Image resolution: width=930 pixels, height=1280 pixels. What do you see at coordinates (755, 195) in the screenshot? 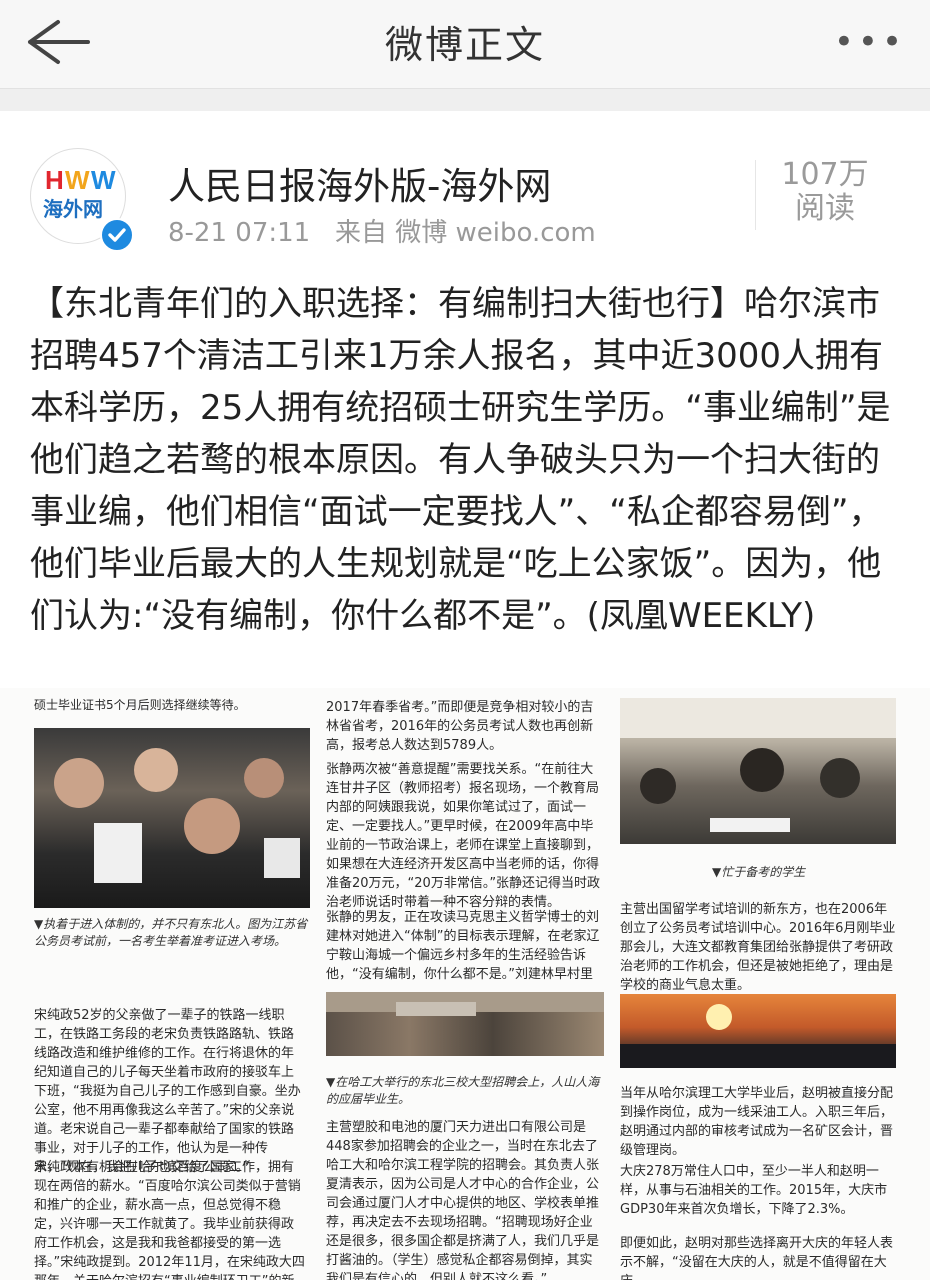
I see `reads-divider` at bounding box center [755, 195].